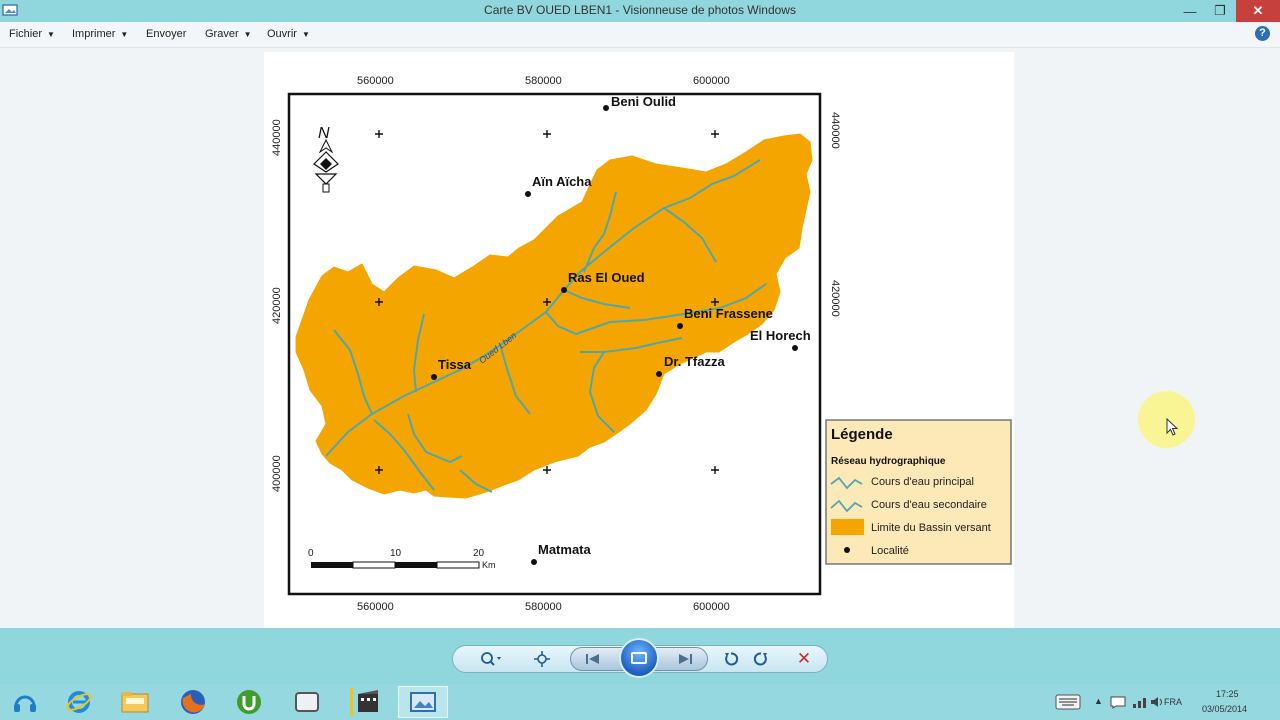  I want to click on close-button: ✕, so click(1258, 11).